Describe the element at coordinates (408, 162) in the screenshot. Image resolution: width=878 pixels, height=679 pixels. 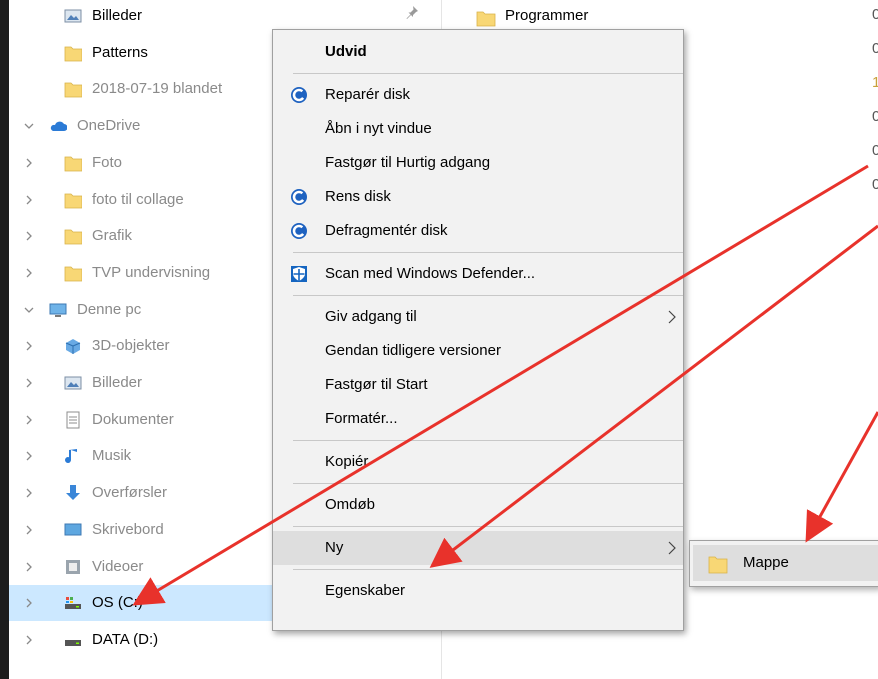
I see `menu-item-label: Fastgør til Hurtig adgang` at that location.